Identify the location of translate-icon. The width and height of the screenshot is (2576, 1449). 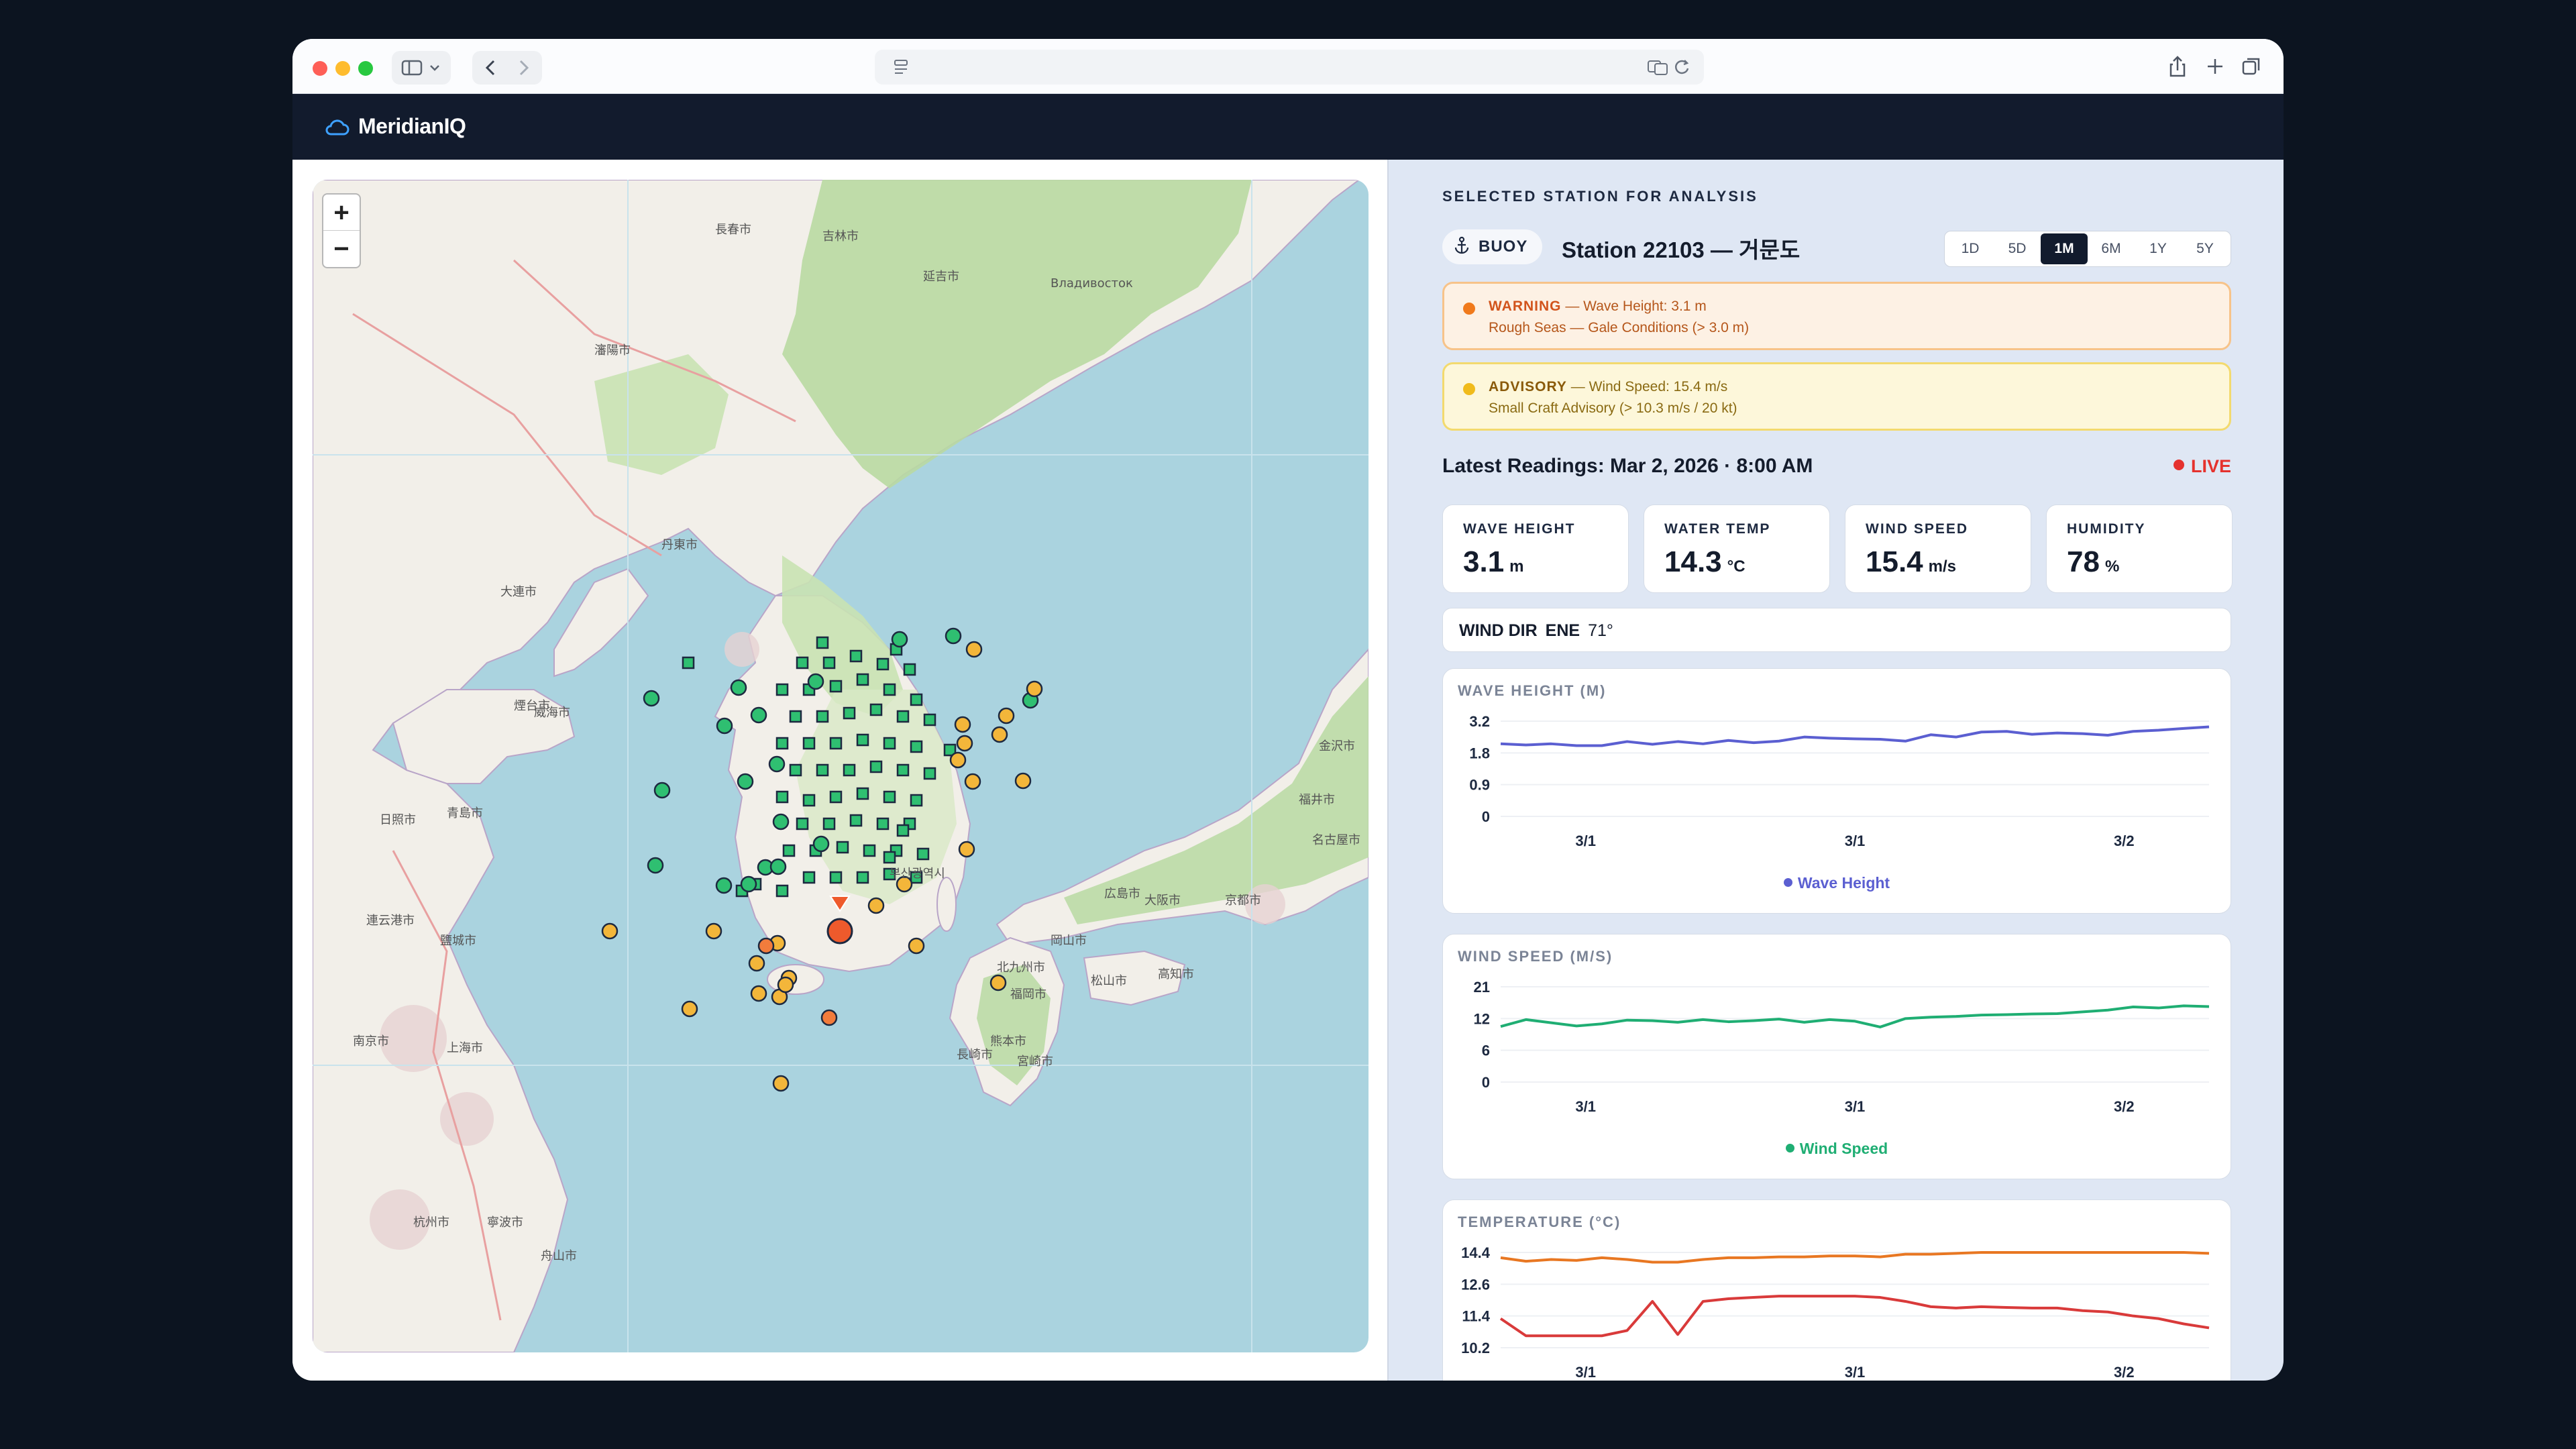
(1657, 67).